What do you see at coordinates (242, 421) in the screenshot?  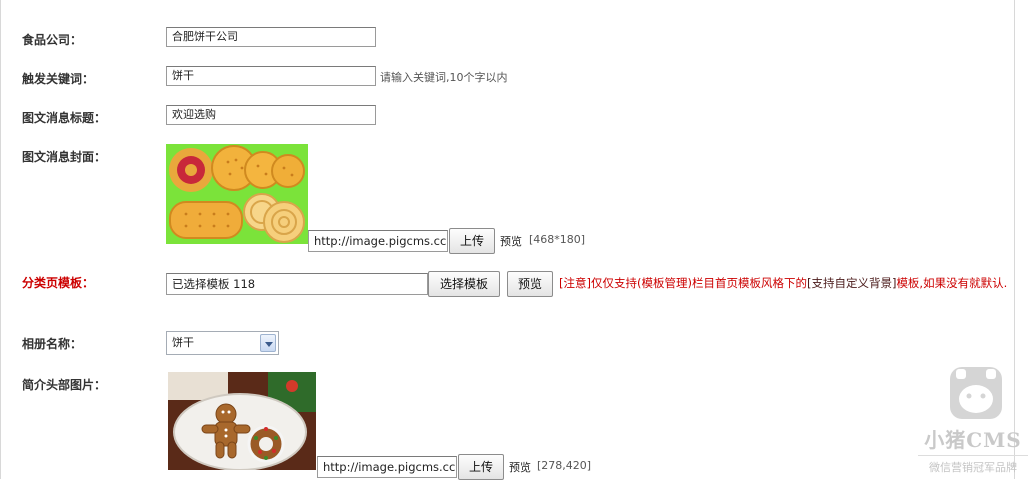 I see `intro-image` at bounding box center [242, 421].